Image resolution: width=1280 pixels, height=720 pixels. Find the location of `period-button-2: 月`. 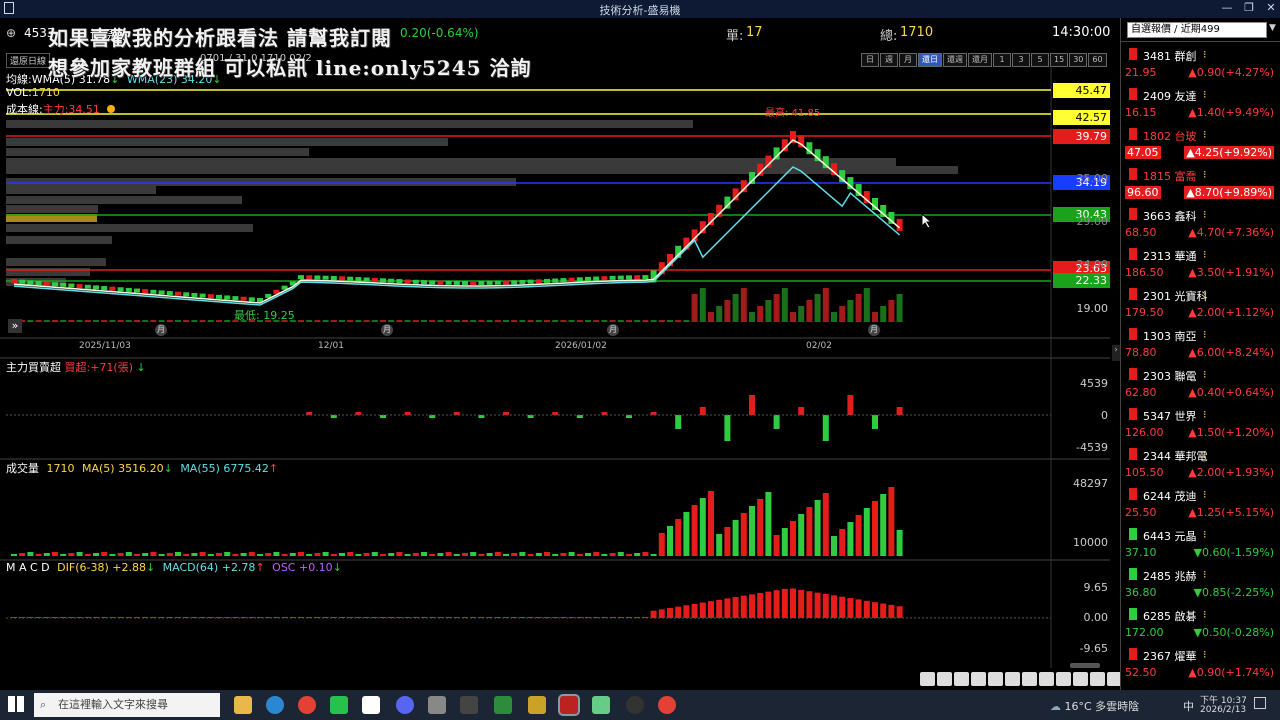

period-button-2: 月 is located at coordinates (908, 60).